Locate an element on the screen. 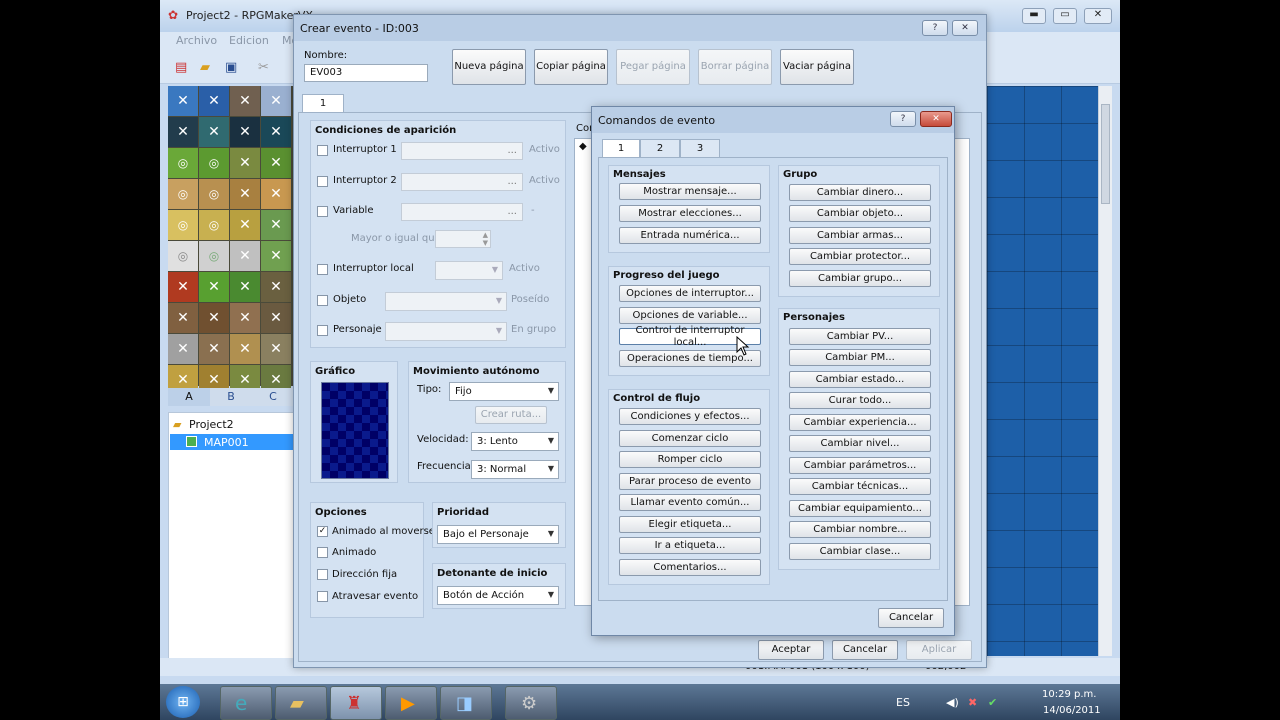  scroll-thumb is located at coordinates (1105, 154).